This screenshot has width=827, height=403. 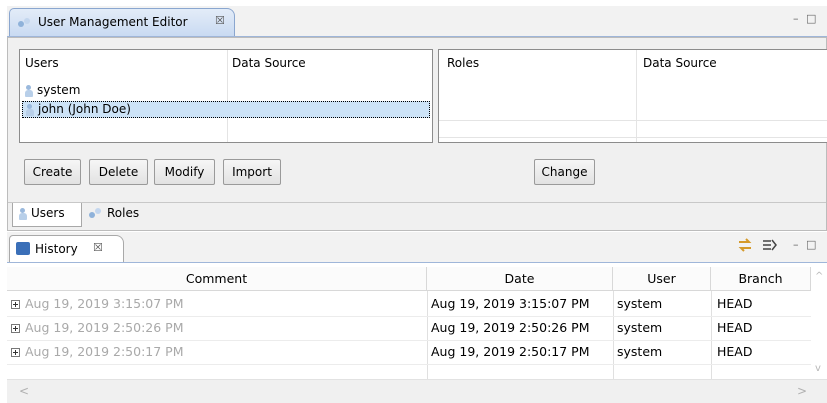 What do you see at coordinates (96, 213) in the screenshot?
I see `roles-icon` at bounding box center [96, 213].